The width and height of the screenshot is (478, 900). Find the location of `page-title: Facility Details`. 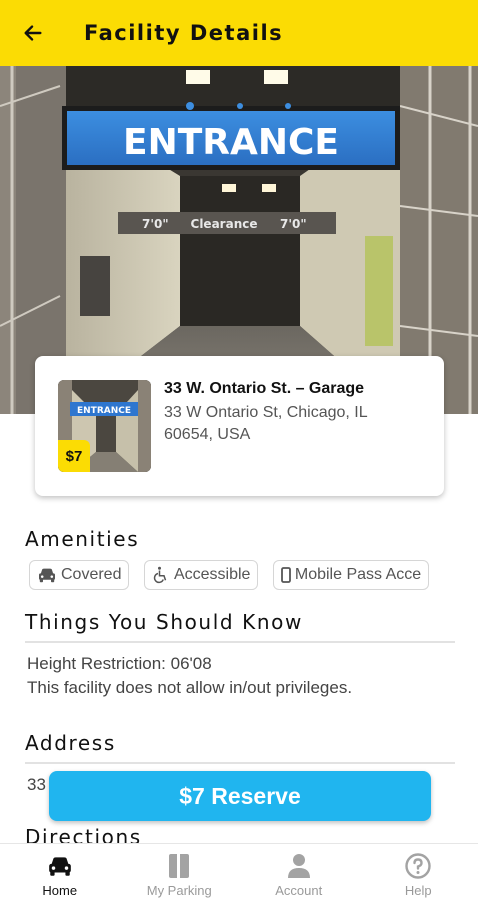

page-title: Facility Details is located at coordinates (184, 33).